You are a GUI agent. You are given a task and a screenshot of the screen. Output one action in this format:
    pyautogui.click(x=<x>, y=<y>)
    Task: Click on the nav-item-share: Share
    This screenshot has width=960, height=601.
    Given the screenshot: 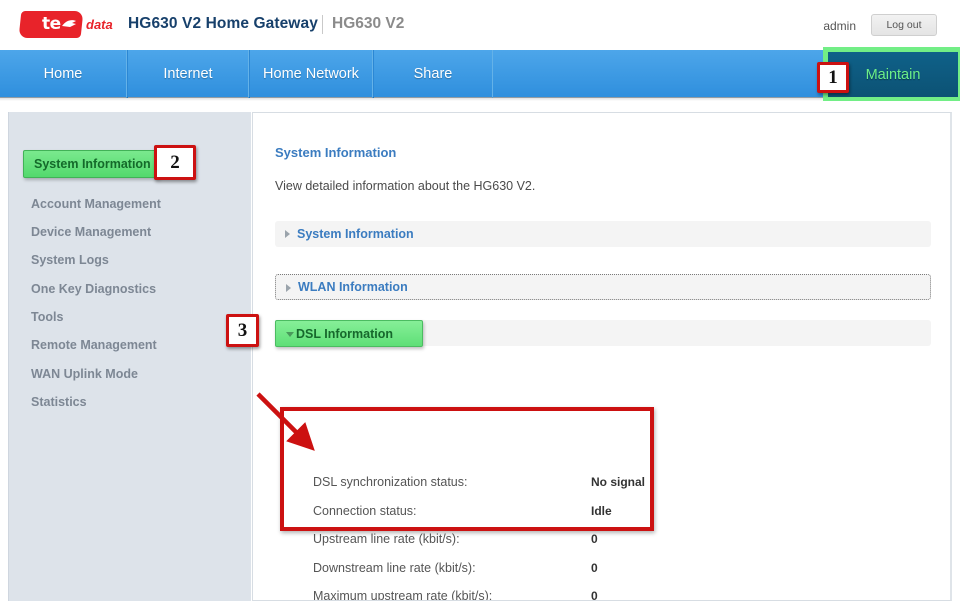 What is the action you would take?
    pyautogui.click(x=433, y=74)
    